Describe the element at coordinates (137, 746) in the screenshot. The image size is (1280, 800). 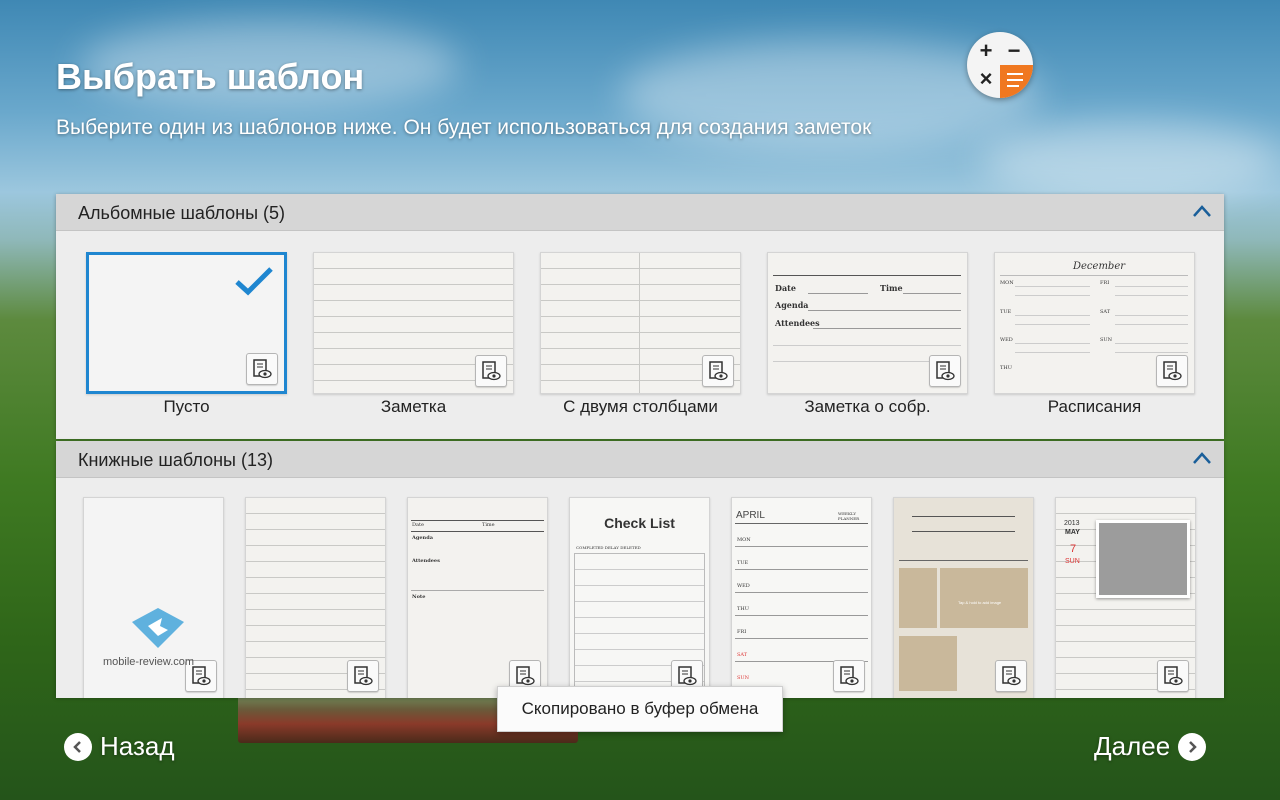
I see `back-label: Назад` at that location.